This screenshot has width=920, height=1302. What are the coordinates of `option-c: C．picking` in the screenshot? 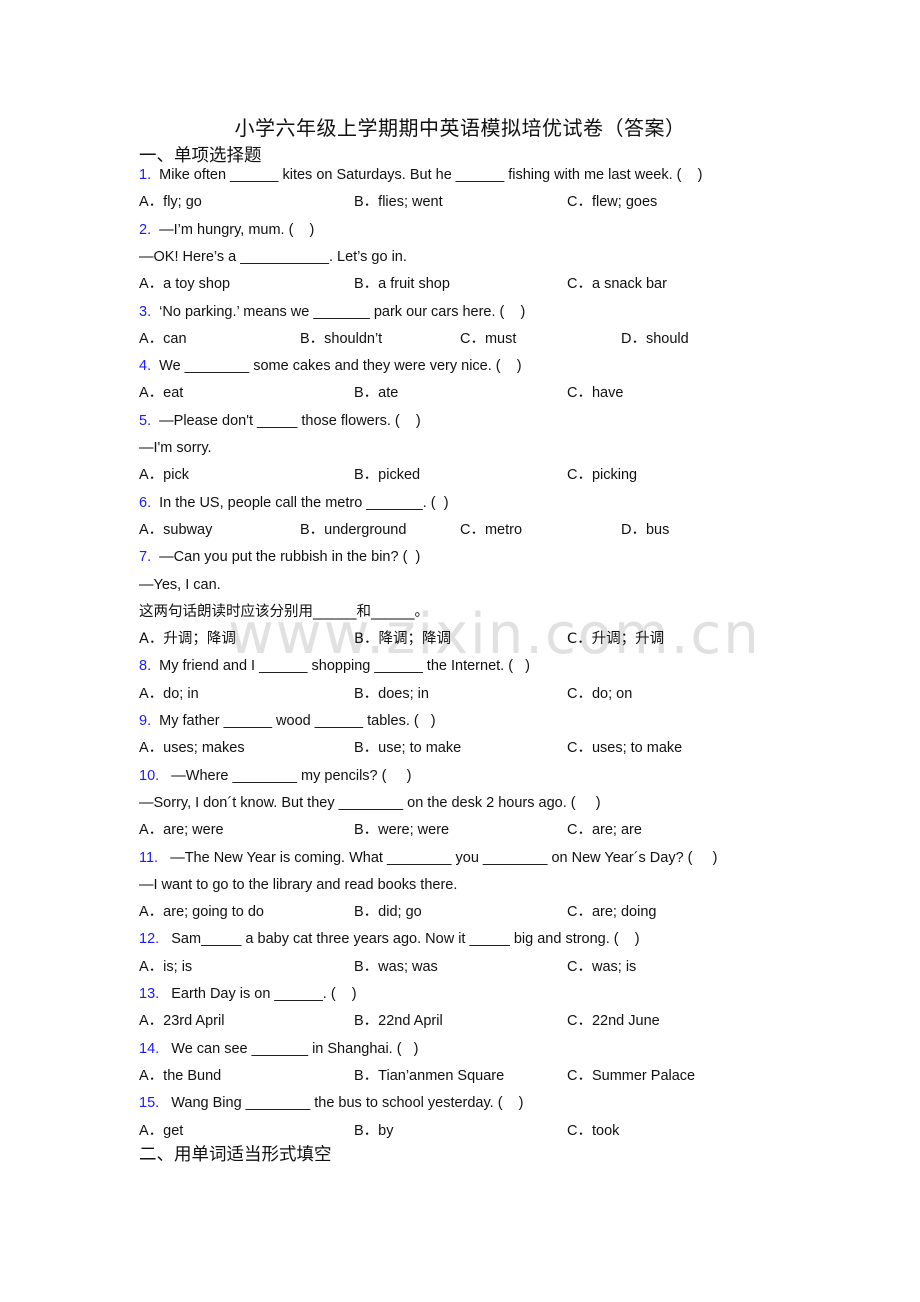 It's located at (602, 475).